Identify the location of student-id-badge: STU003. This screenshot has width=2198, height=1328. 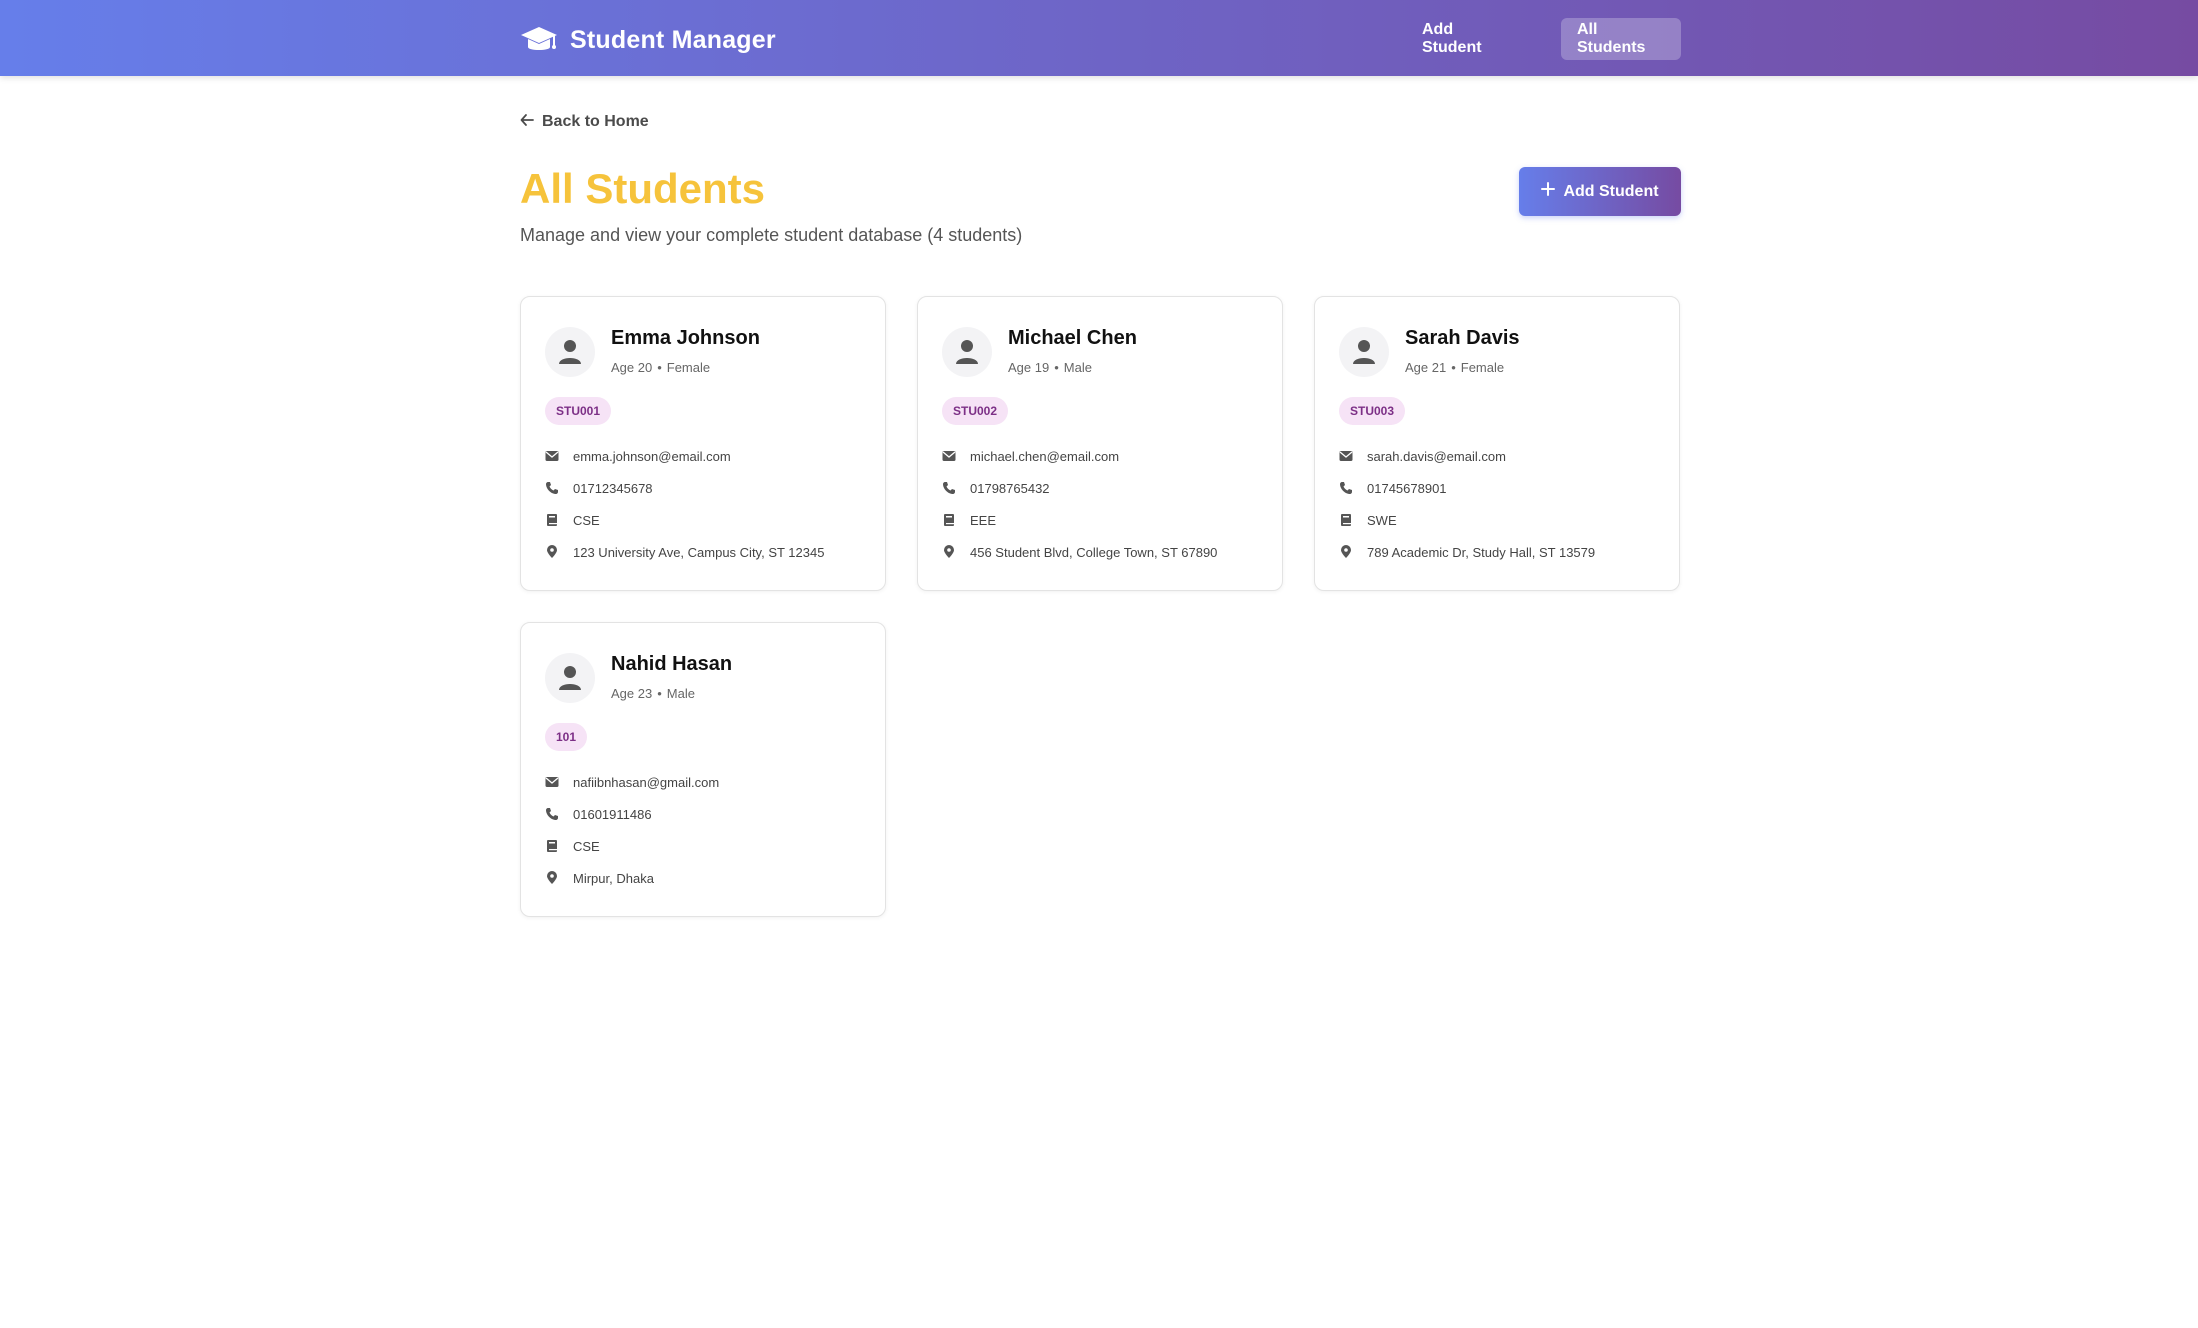
(1372, 411).